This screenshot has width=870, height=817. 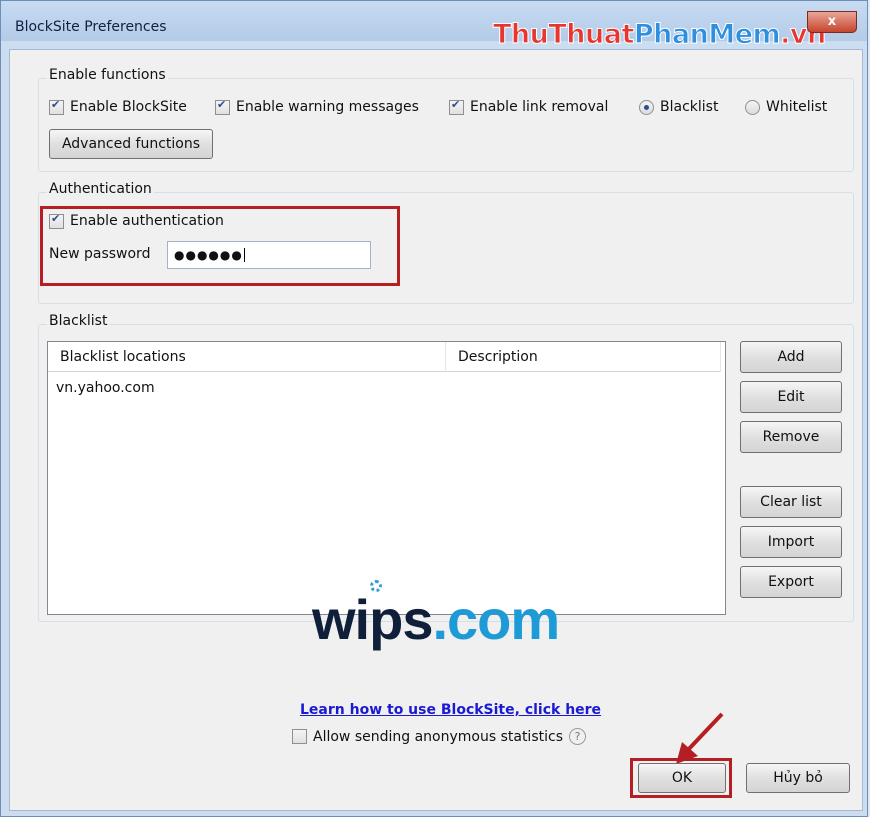 I want to click on blacklist-radio, so click(x=646, y=107).